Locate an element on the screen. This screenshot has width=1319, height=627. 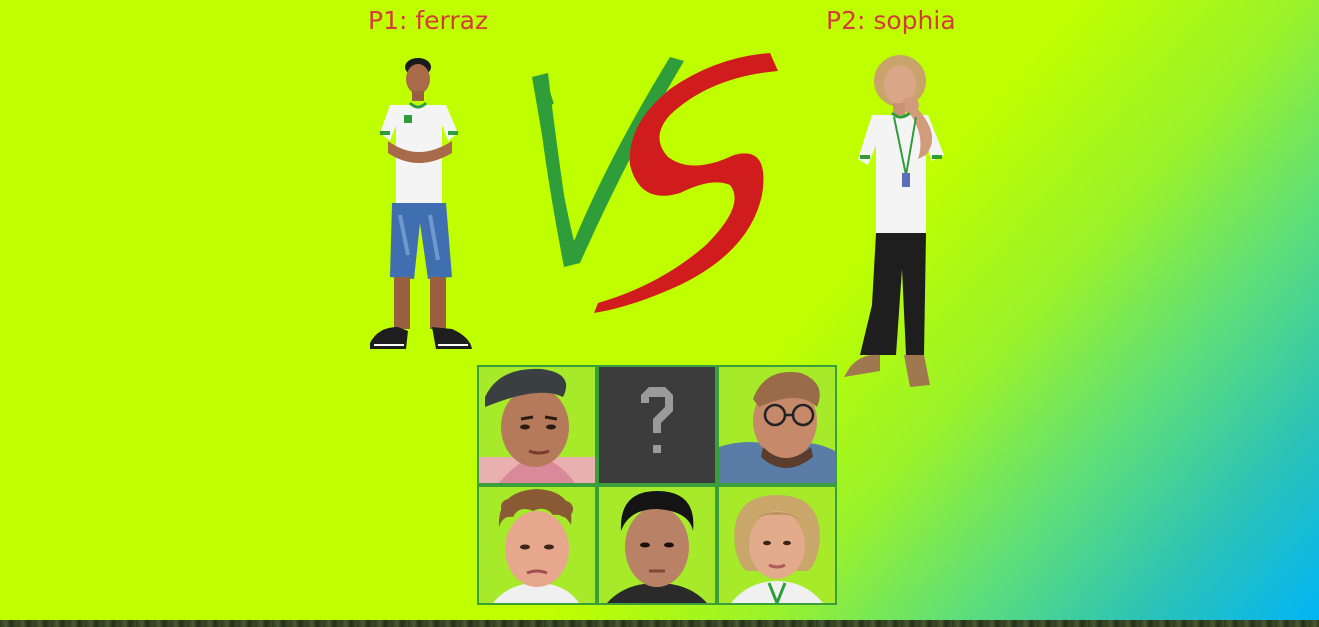
vs-logo is located at coordinates (655, 183).